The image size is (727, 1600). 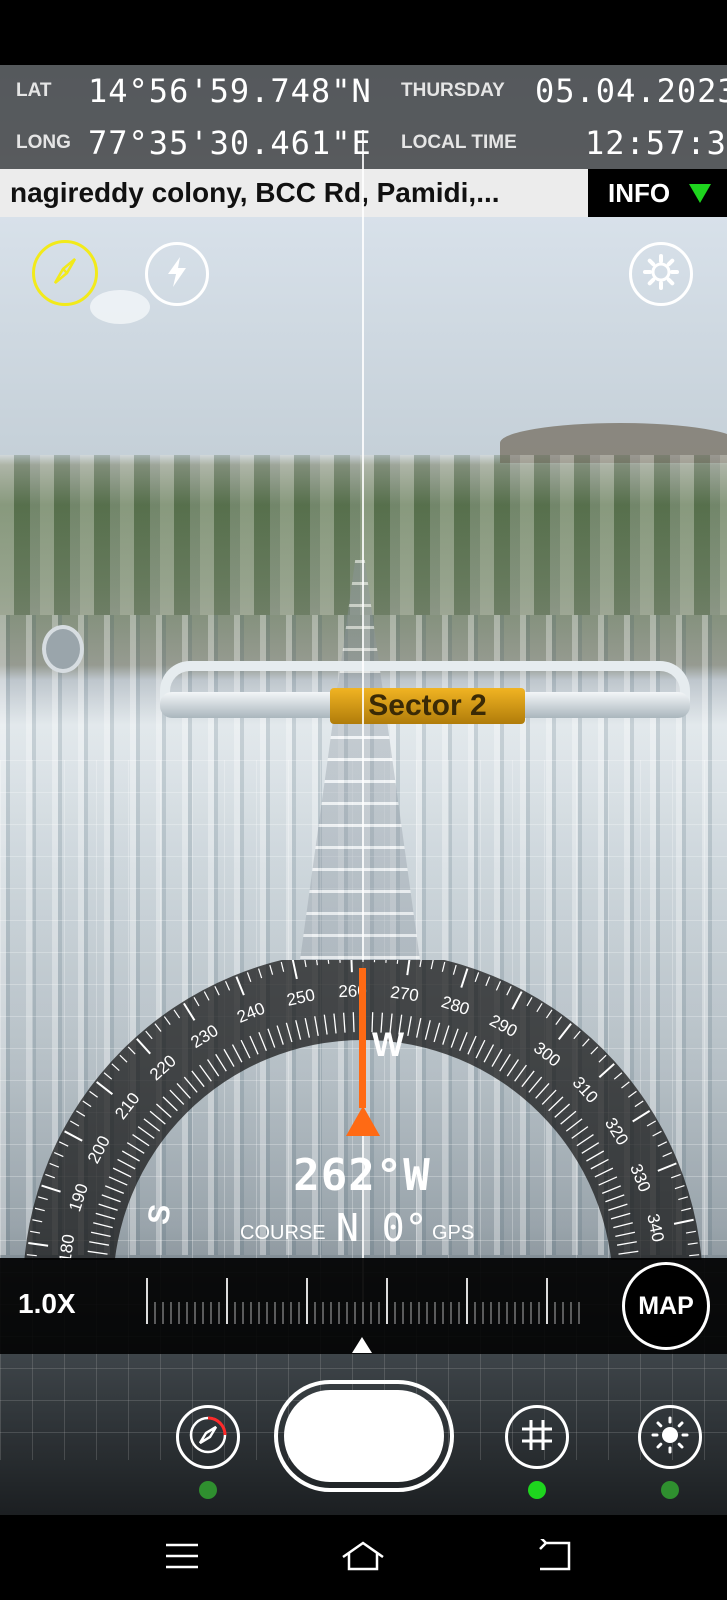 I want to click on flash-button, so click(x=177, y=274).